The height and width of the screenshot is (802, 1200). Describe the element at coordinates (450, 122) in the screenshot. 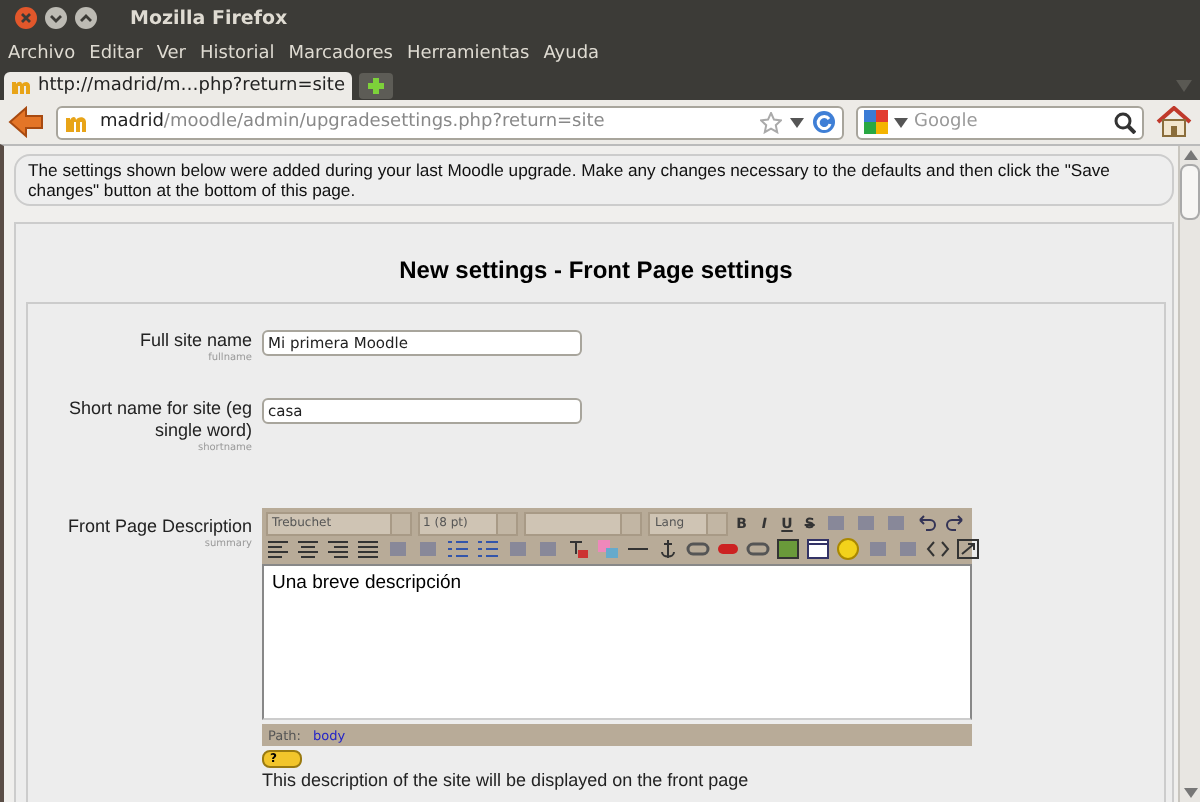

I see `address-field: madrid/moodle/admin/upgradesettings.php?return=site` at that location.